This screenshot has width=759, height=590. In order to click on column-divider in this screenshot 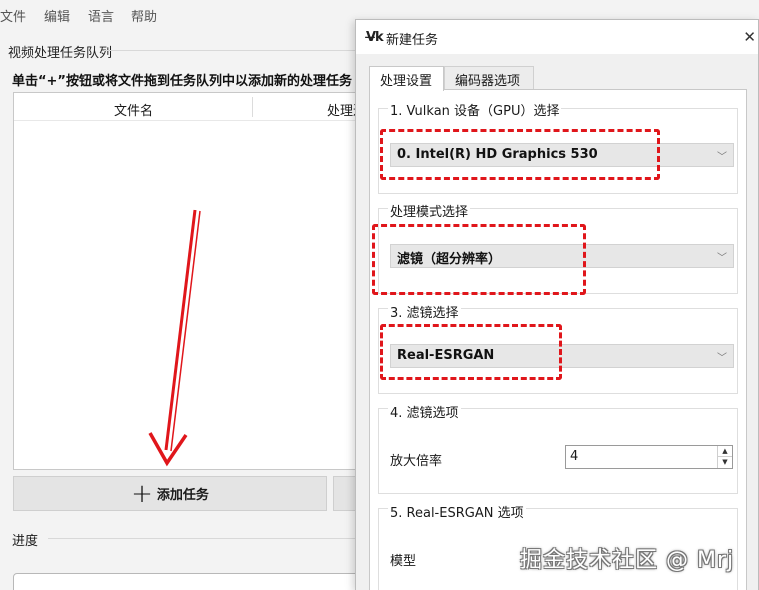, I will do `click(252, 107)`.